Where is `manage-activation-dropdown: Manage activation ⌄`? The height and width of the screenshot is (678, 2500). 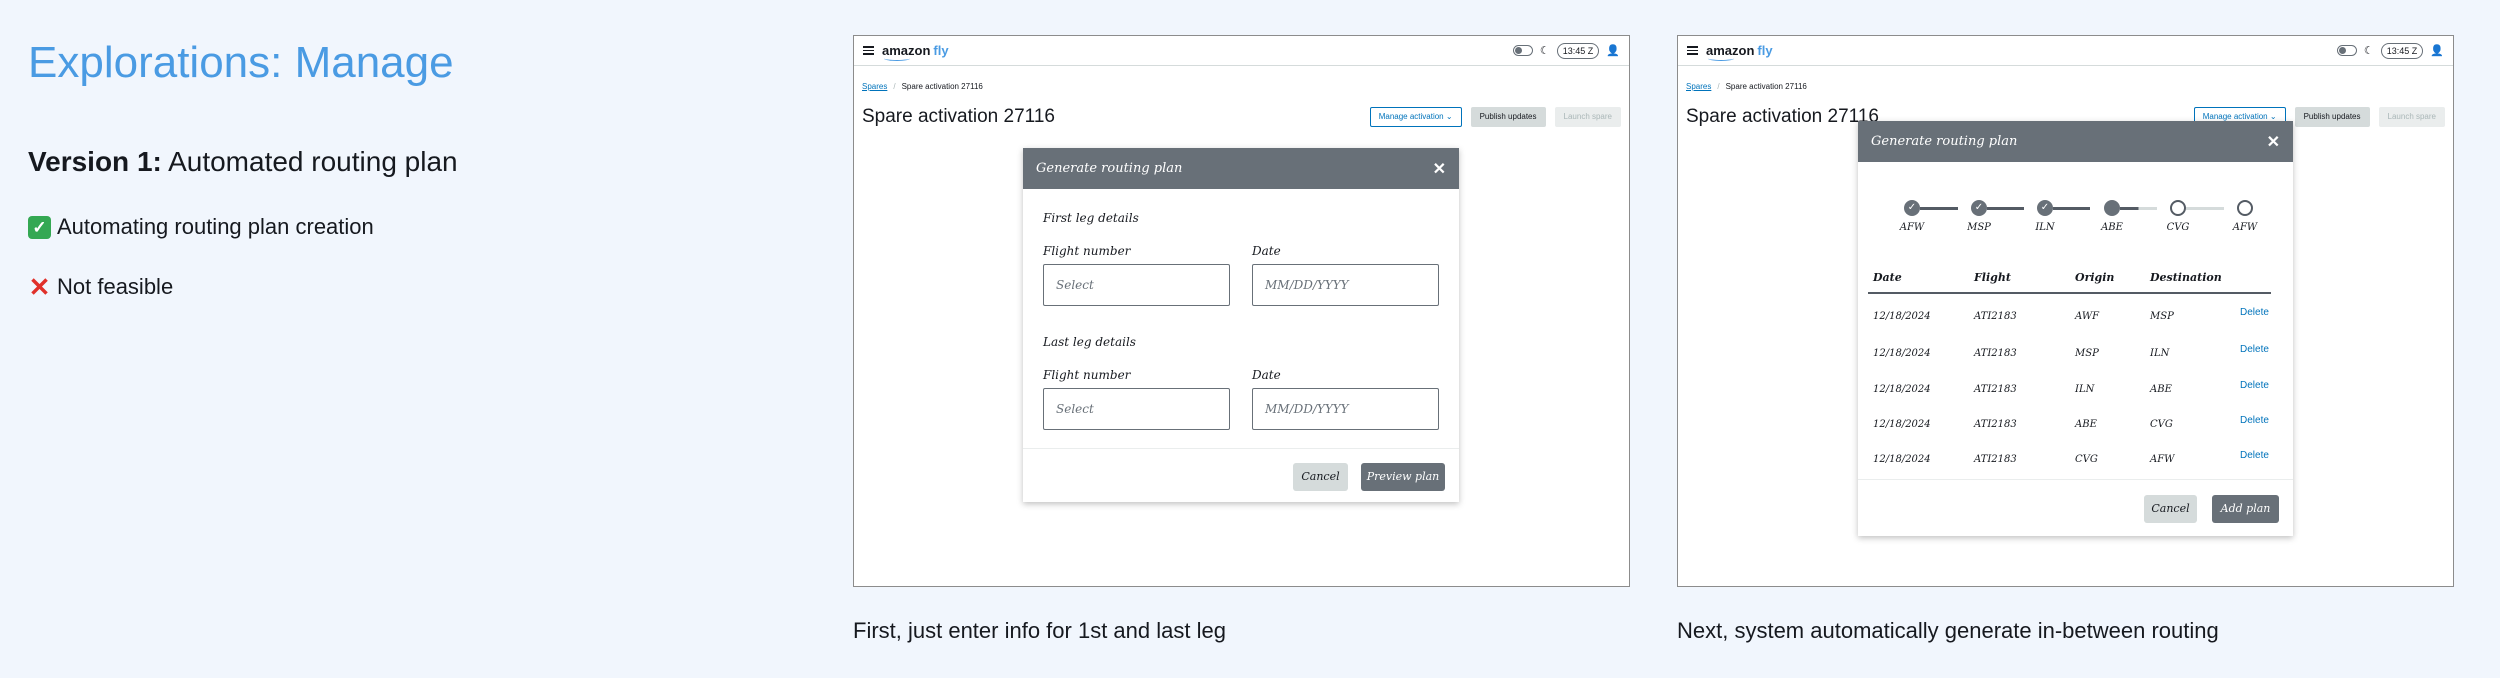
manage-activation-dropdown: Manage activation ⌄ is located at coordinates (1415, 117).